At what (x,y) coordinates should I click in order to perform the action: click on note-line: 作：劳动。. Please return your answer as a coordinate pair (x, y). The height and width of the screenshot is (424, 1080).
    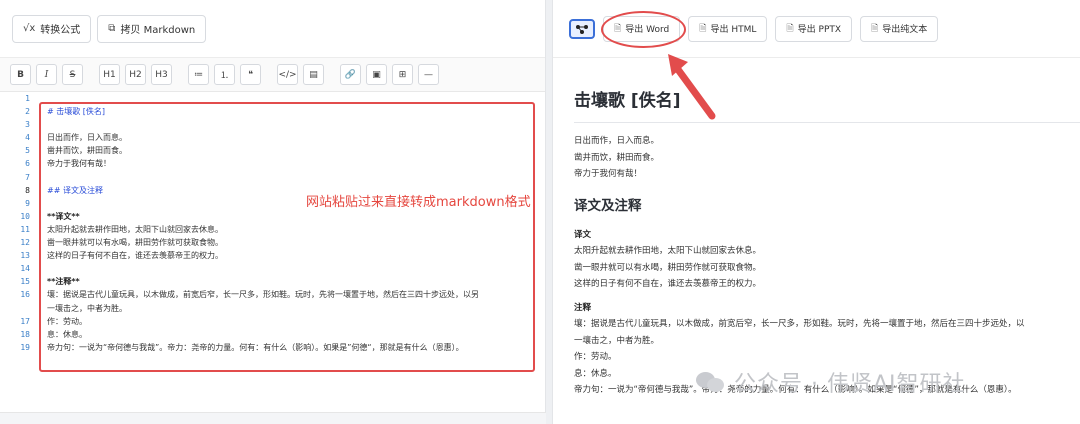
    Looking at the image, I should click on (595, 357).